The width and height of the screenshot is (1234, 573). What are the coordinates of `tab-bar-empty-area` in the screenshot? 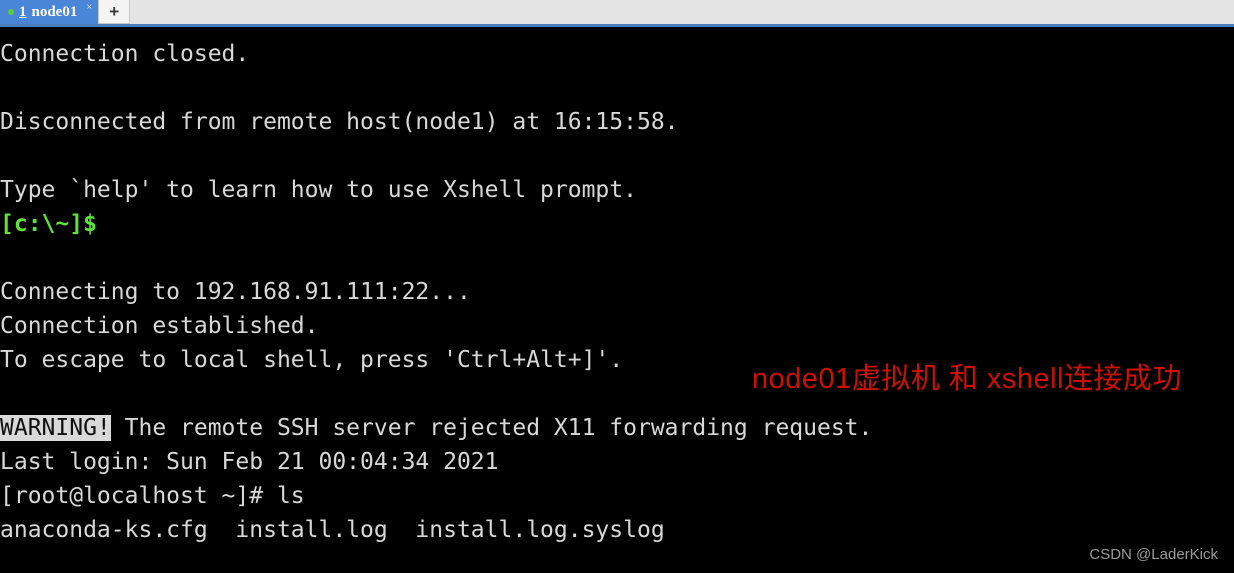 It's located at (682, 12).